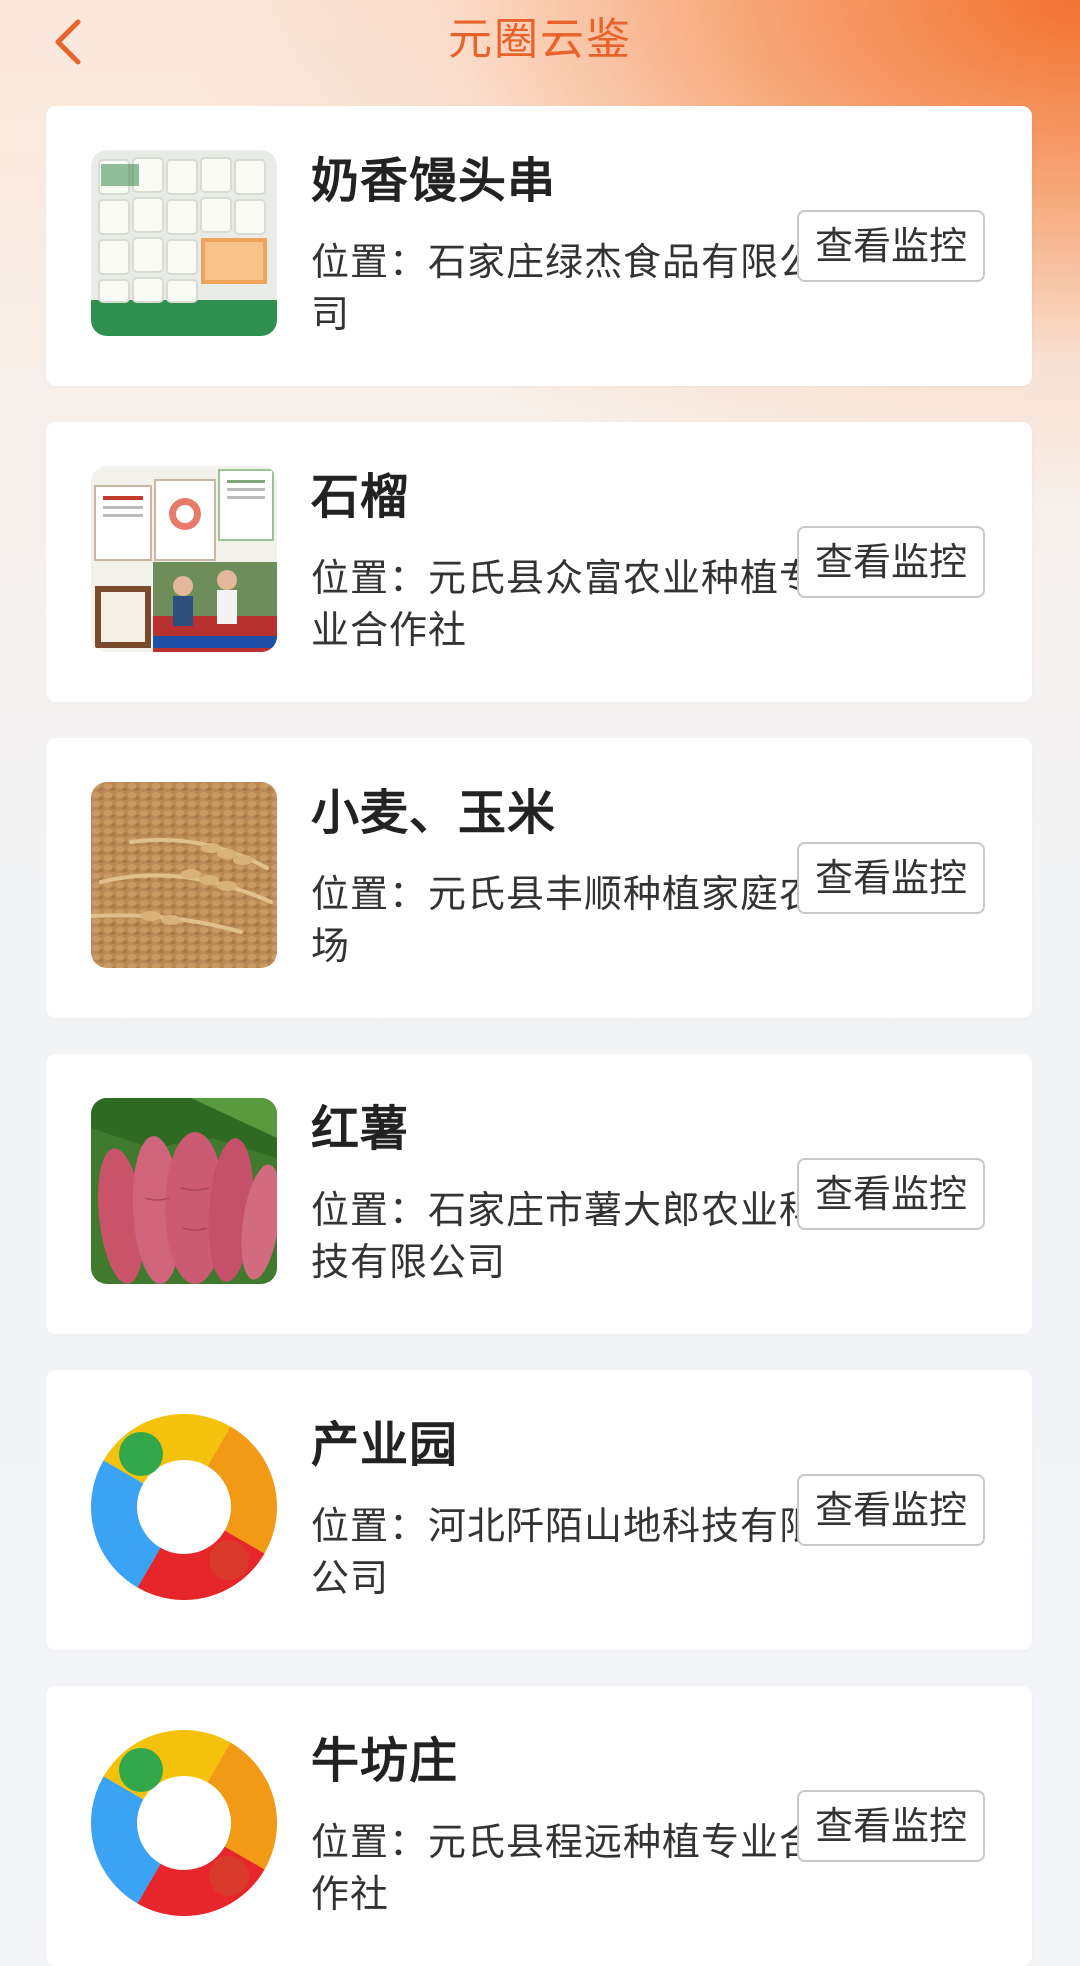 The width and height of the screenshot is (1080, 1966). What do you see at coordinates (565, 604) in the screenshot?
I see `item-location: 位置：元氏县众富农业种植专业合作社` at bounding box center [565, 604].